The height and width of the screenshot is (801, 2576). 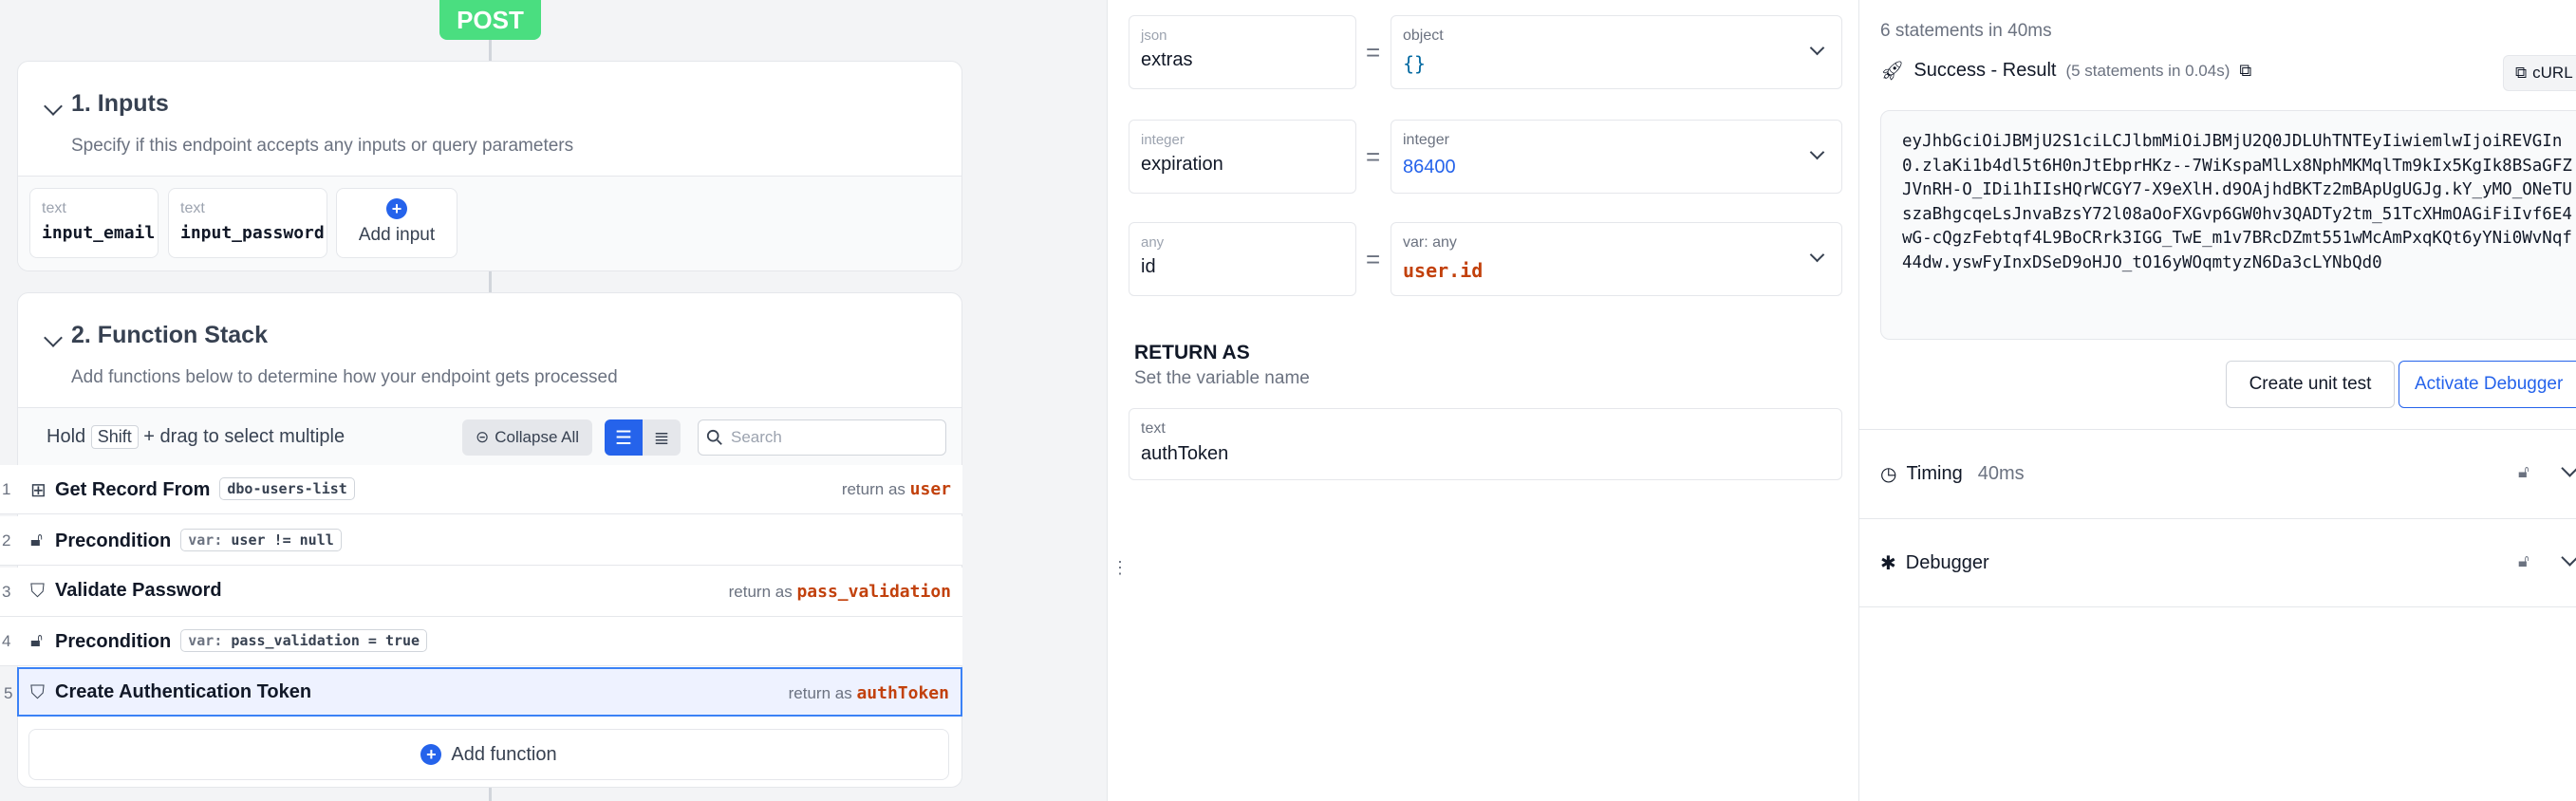 I want to click on create-unit-test-button: Create unit test, so click(x=2310, y=384).